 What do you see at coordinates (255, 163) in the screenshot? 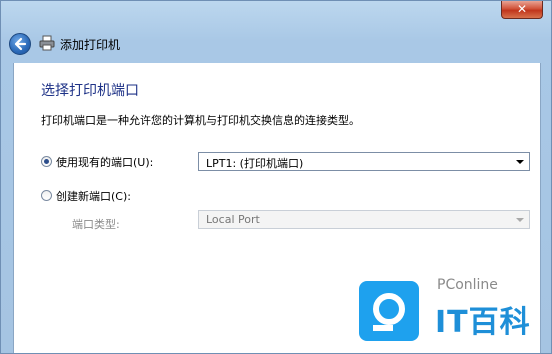
I see `existing-port-value: LPT1: (打印机端口)` at bounding box center [255, 163].